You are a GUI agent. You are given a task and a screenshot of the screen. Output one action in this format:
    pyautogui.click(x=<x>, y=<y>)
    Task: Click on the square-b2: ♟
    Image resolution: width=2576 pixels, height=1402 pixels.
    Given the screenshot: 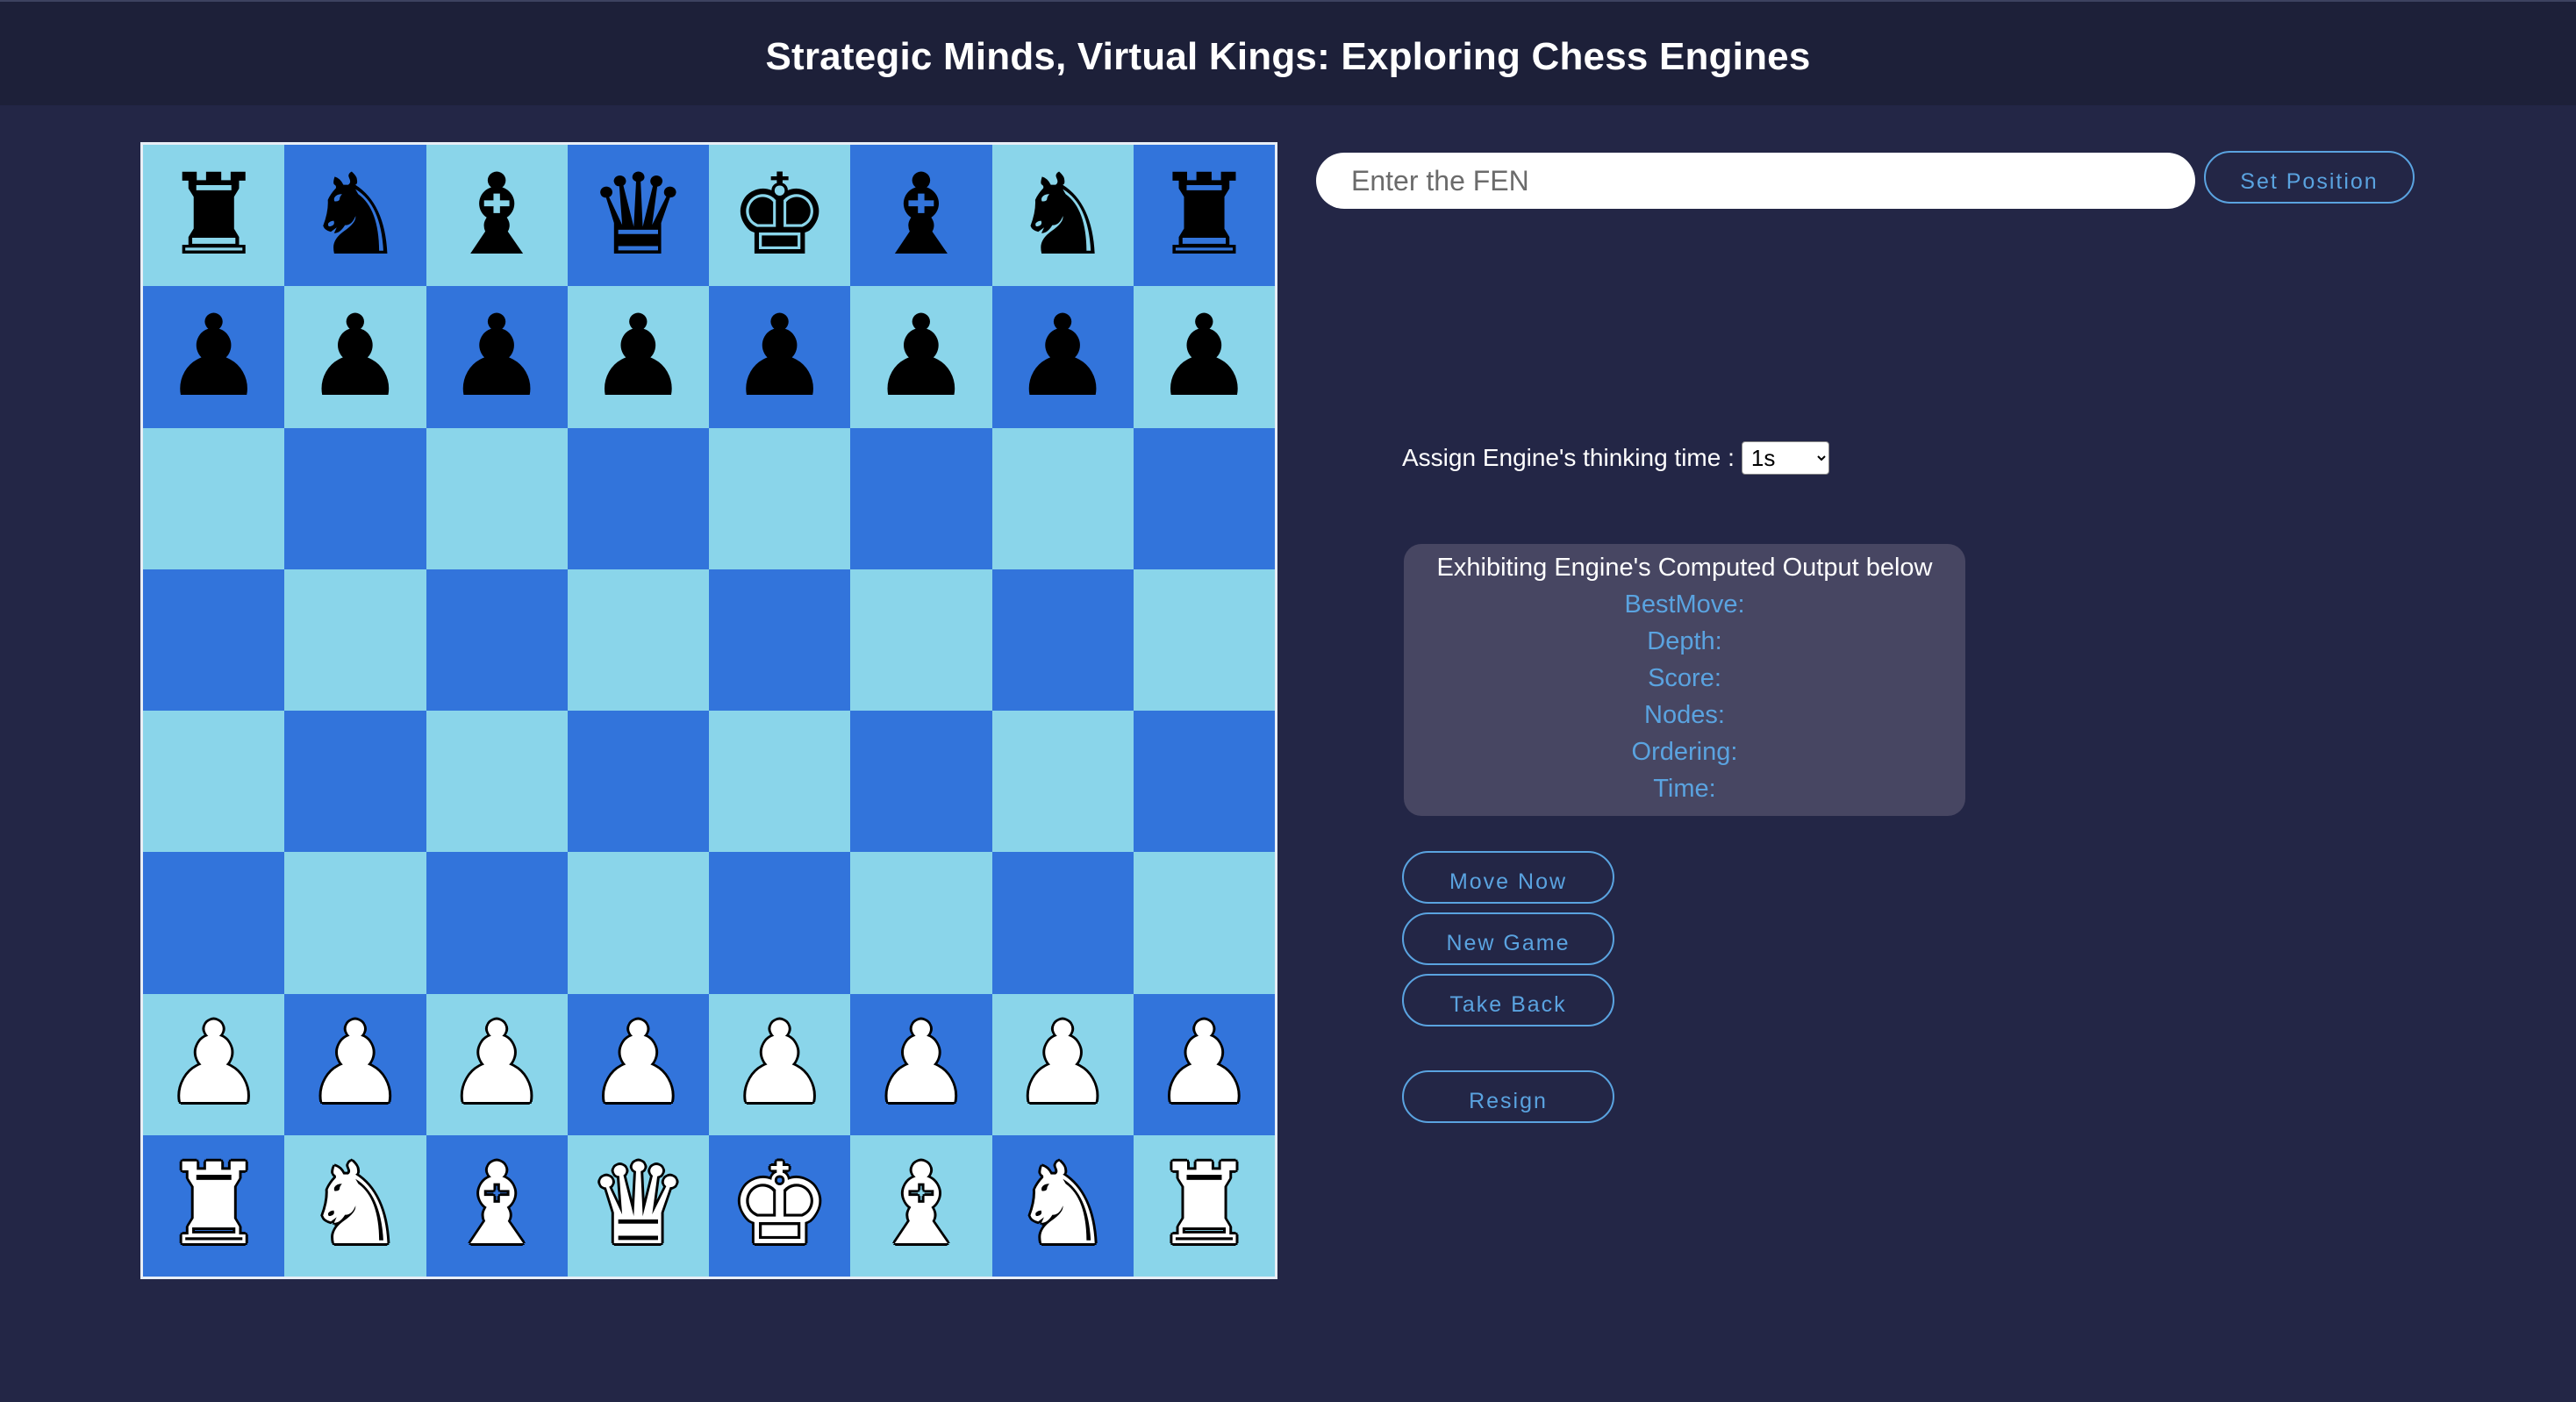 What is the action you would take?
    pyautogui.click(x=355, y=1064)
    